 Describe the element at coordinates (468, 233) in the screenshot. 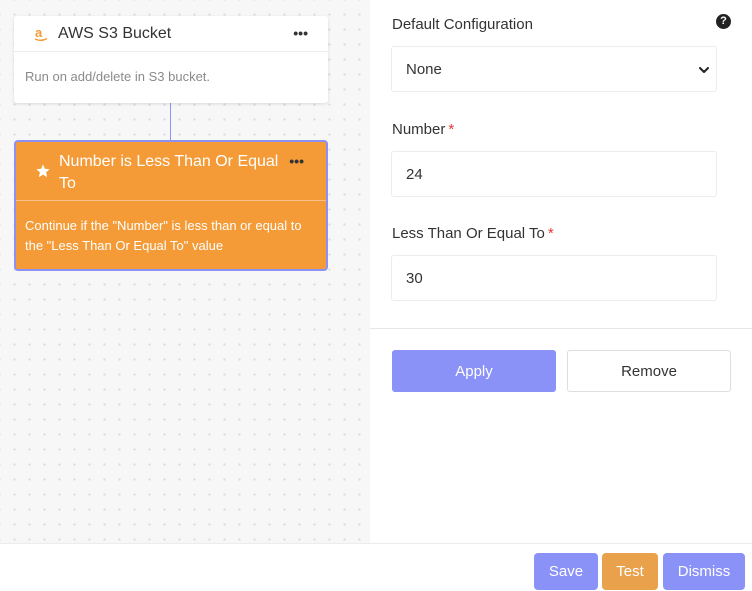

I see `lte-label-text: Less Than Or Equal To` at that location.